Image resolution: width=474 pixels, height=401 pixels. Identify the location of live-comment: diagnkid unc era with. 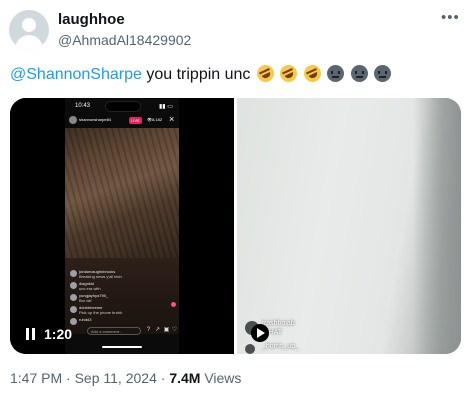
(120, 287).